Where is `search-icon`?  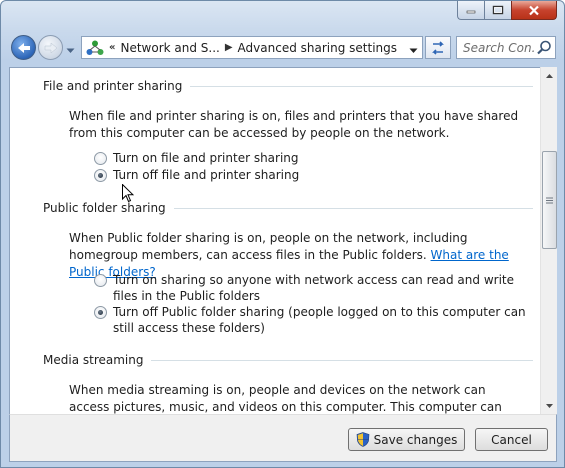 search-icon is located at coordinates (544, 48).